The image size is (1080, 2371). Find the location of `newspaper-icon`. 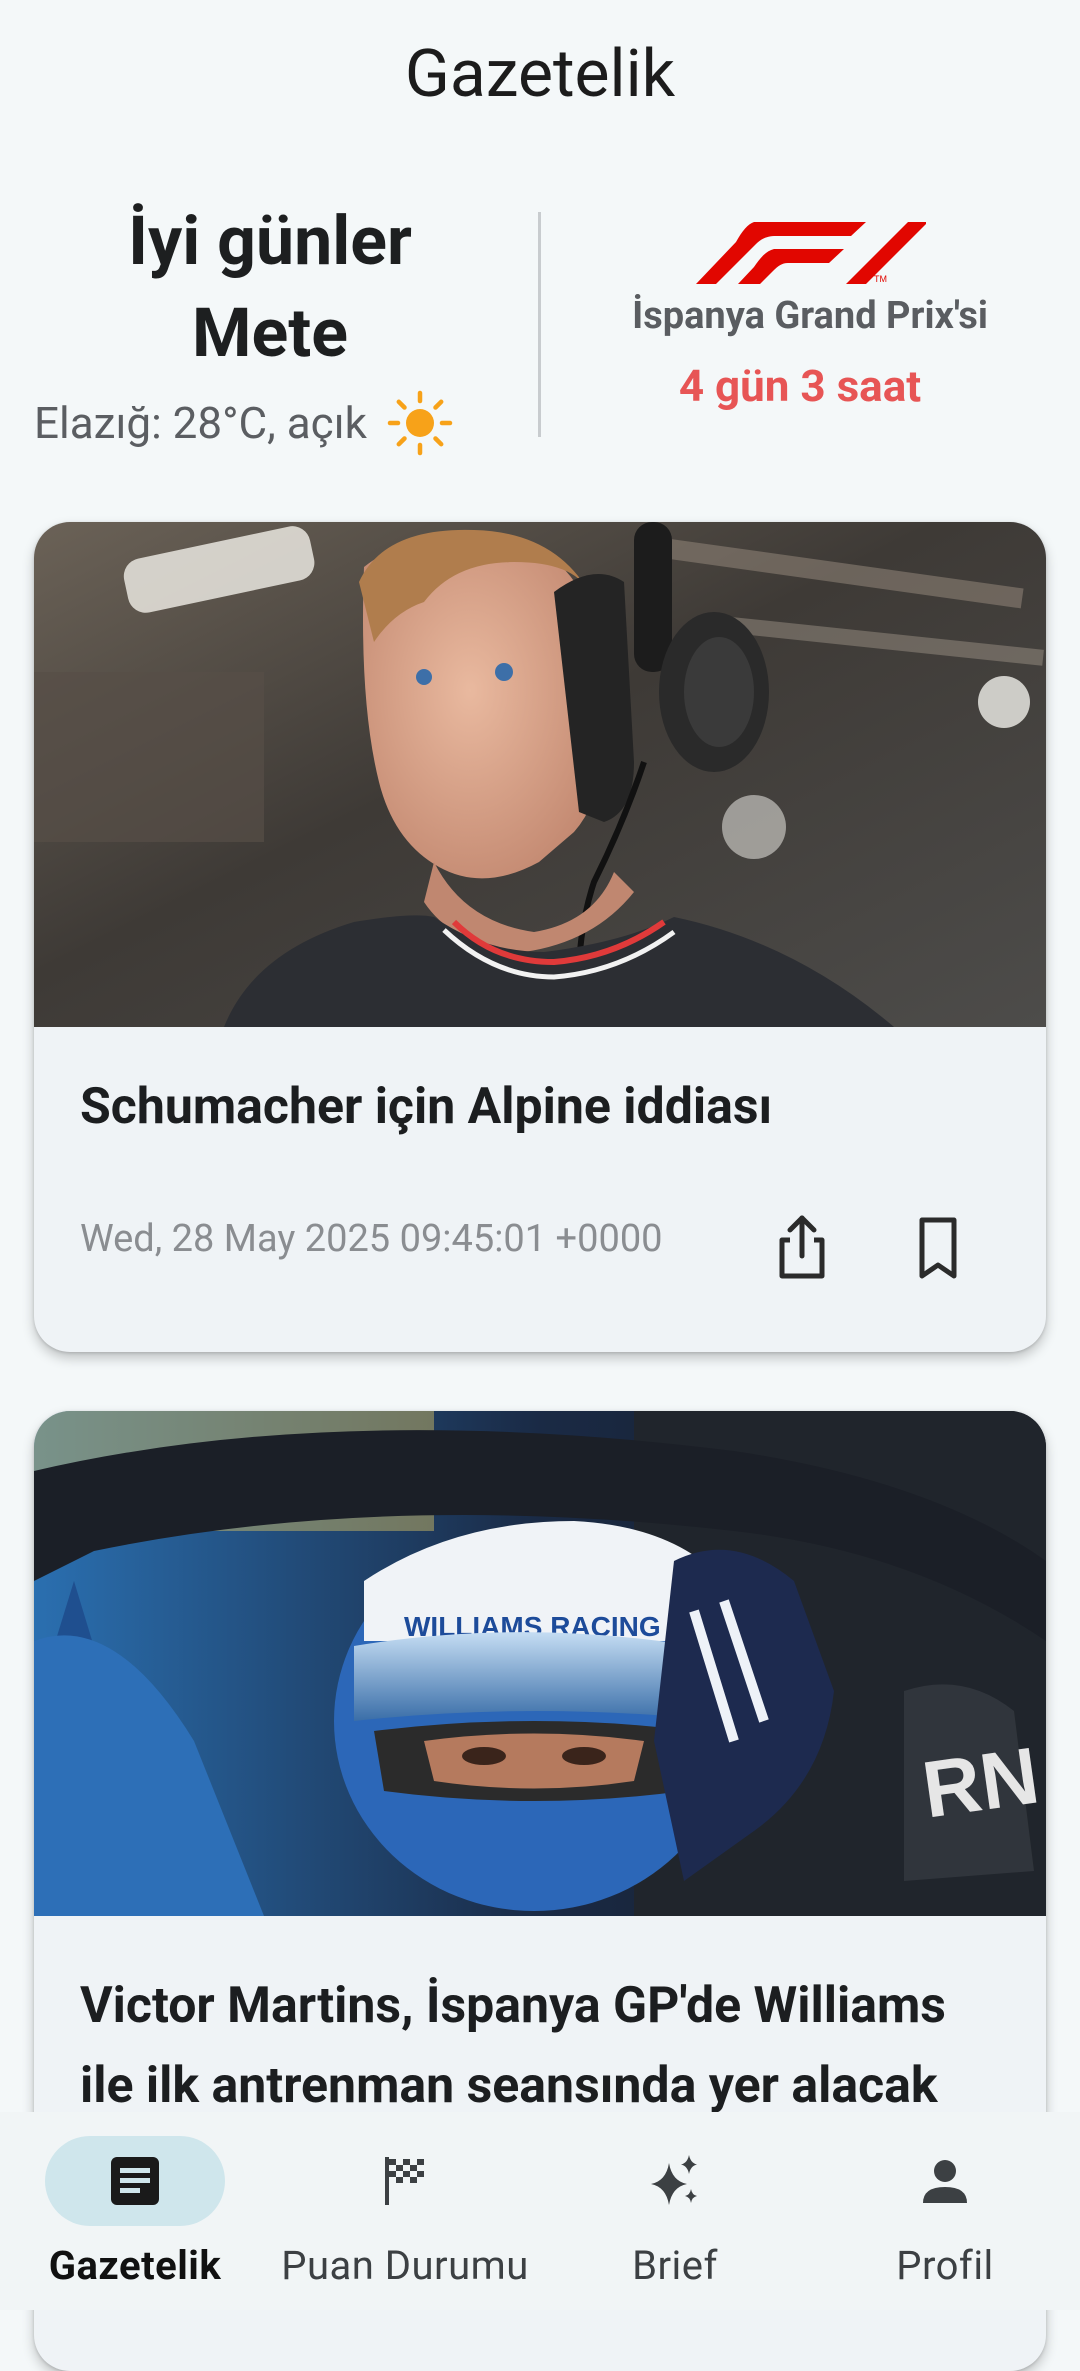

newspaper-icon is located at coordinates (135, 2181).